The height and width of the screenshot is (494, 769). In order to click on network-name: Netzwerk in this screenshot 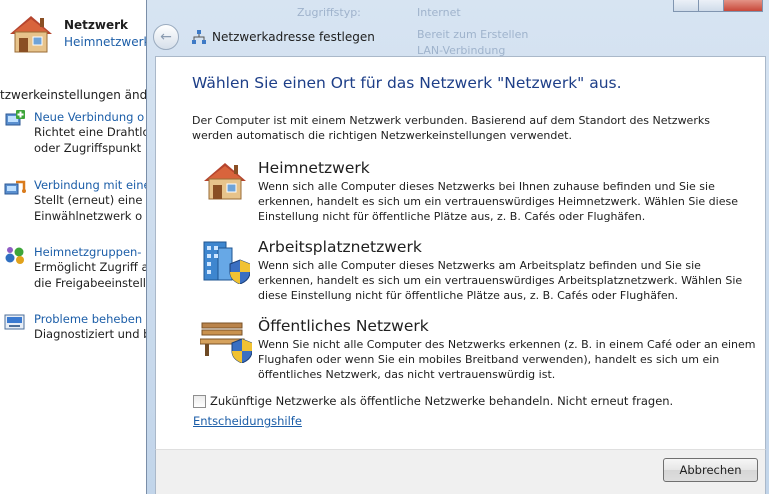, I will do `click(96, 25)`.